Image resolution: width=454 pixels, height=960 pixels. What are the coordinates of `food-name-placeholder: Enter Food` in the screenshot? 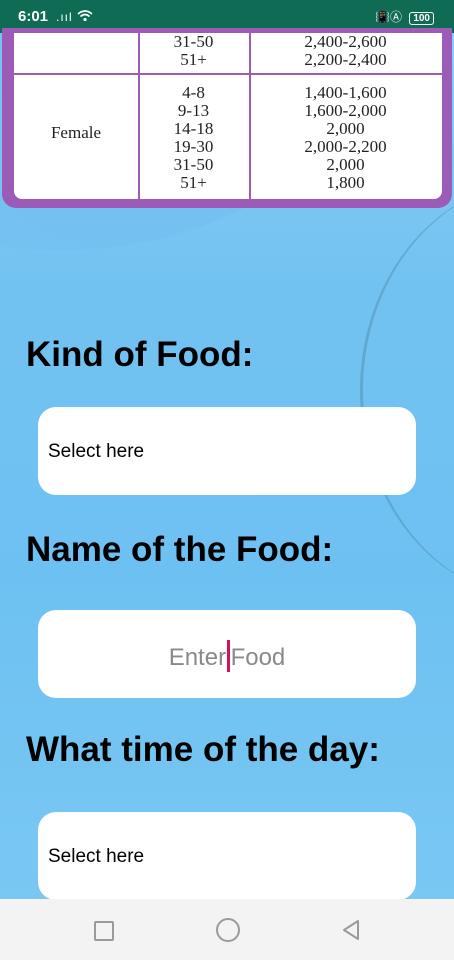 It's located at (227, 656).